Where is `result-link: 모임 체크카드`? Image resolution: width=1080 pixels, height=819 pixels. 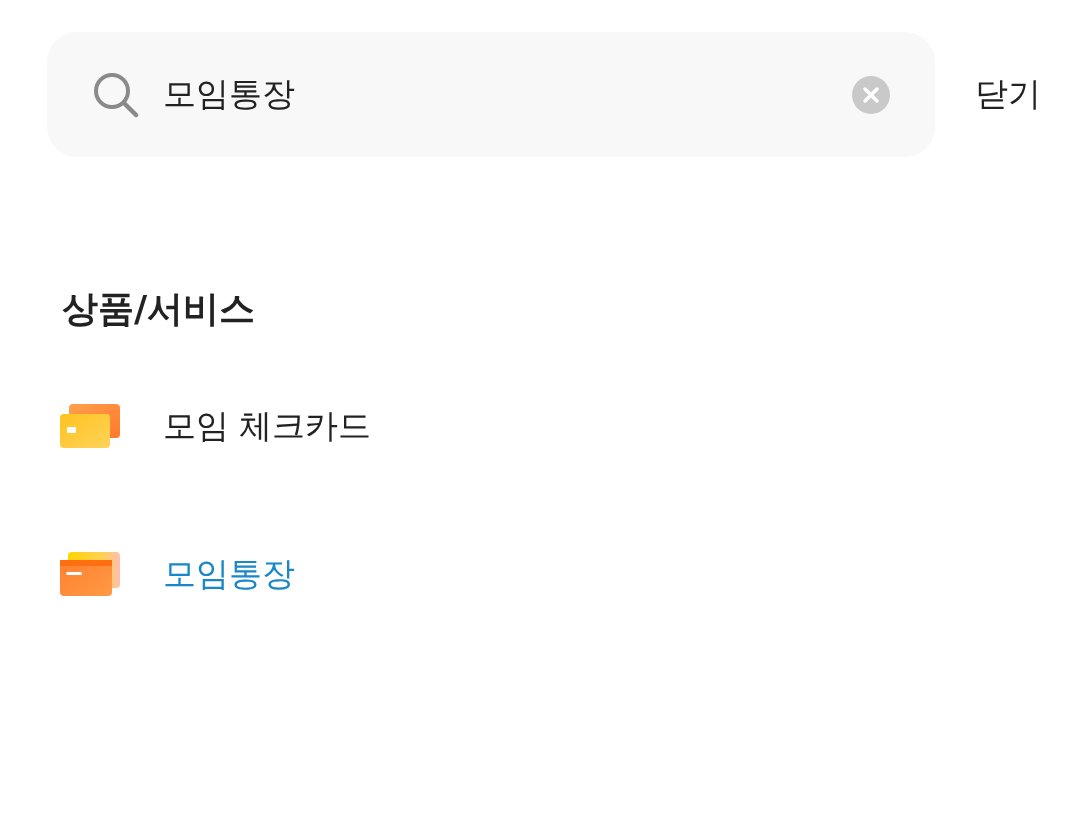 result-link: 모임 체크카드 is located at coordinates (267, 426).